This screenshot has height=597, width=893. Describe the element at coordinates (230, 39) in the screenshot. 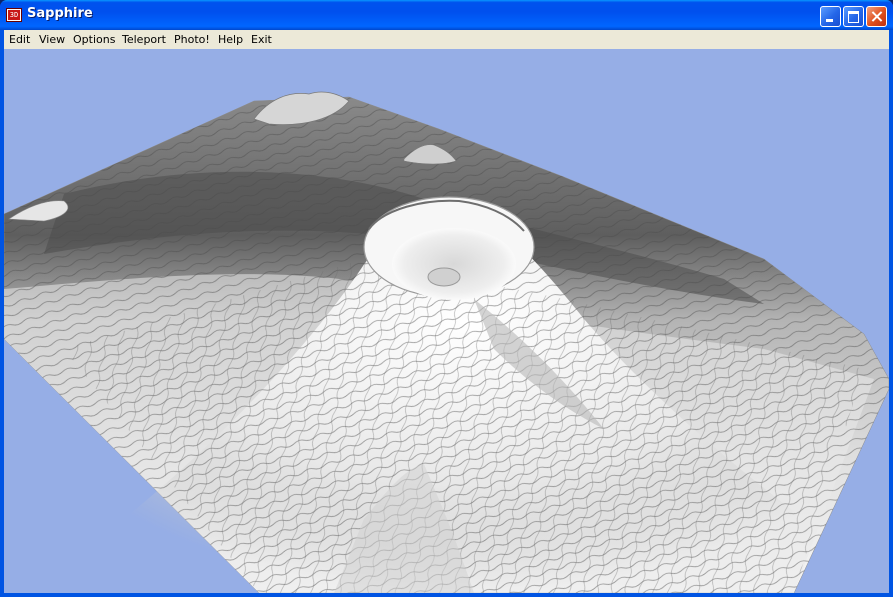

I see `menu-help: Help` at that location.